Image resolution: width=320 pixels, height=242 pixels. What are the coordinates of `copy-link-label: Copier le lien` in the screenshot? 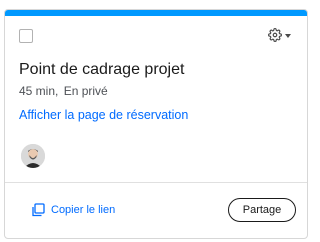 It's located at (83, 210).